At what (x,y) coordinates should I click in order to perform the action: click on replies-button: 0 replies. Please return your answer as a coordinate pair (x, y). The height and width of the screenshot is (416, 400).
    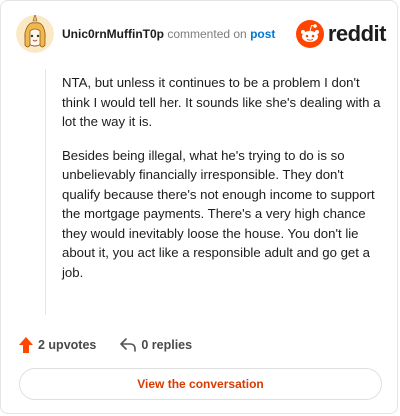
    Looking at the image, I should click on (156, 345).